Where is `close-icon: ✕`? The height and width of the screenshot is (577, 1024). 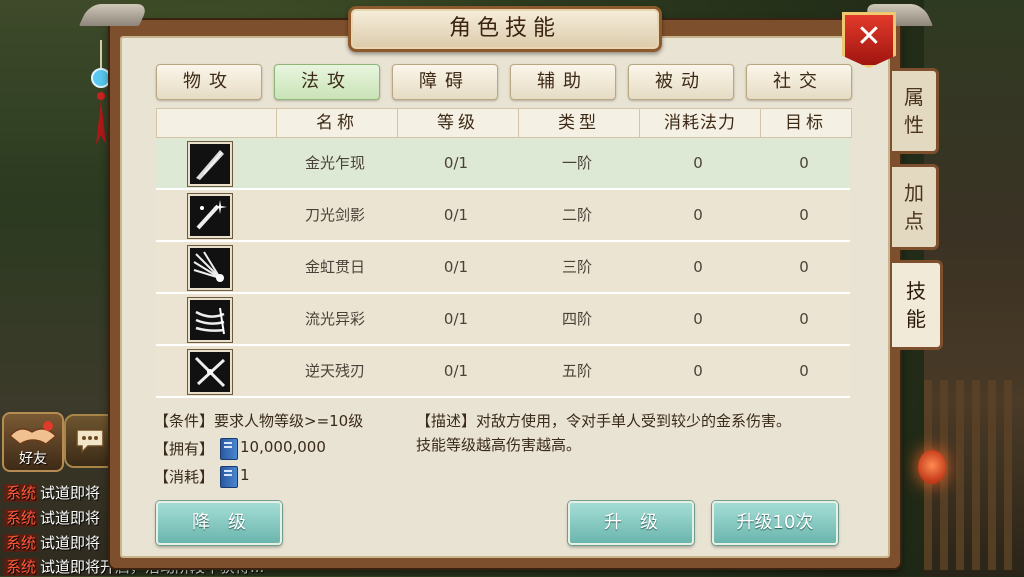 close-icon: ✕ is located at coordinates (869, 36).